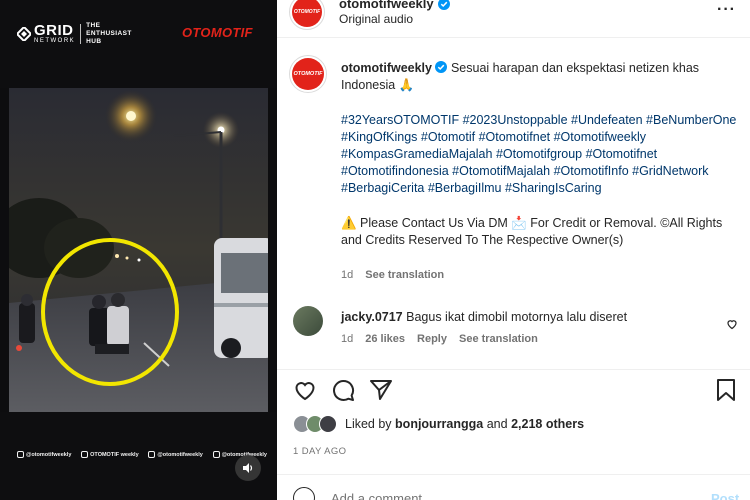 The image size is (750, 500). I want to click on caption-avatar: OTOMOTIF, so click(308, 74).